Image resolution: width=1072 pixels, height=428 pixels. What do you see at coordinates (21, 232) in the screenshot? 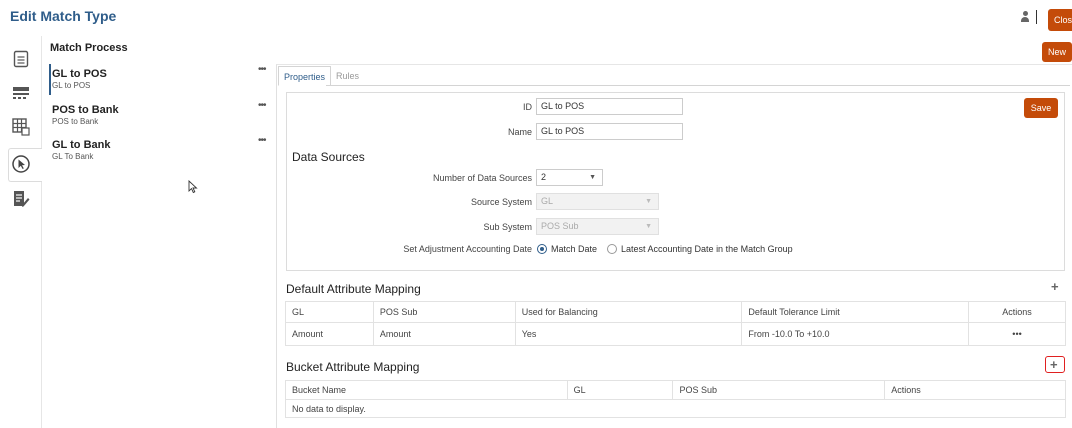
I see `left-rail` at bounding box center [21, 232].